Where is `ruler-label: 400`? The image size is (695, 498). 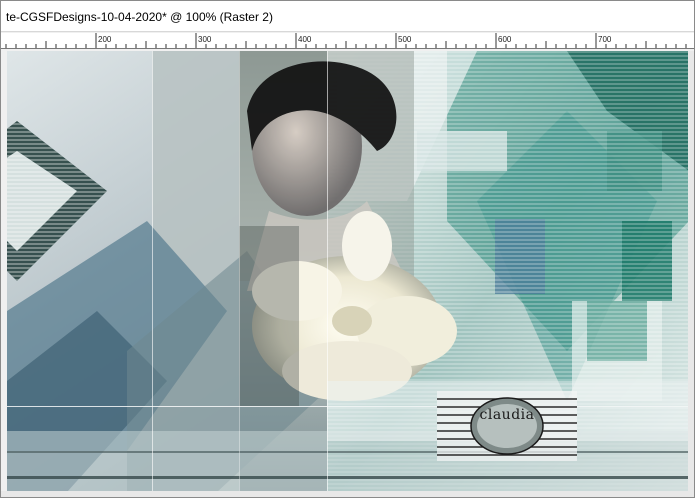
ruler-label: 400 is located at coordinates (305, 39).